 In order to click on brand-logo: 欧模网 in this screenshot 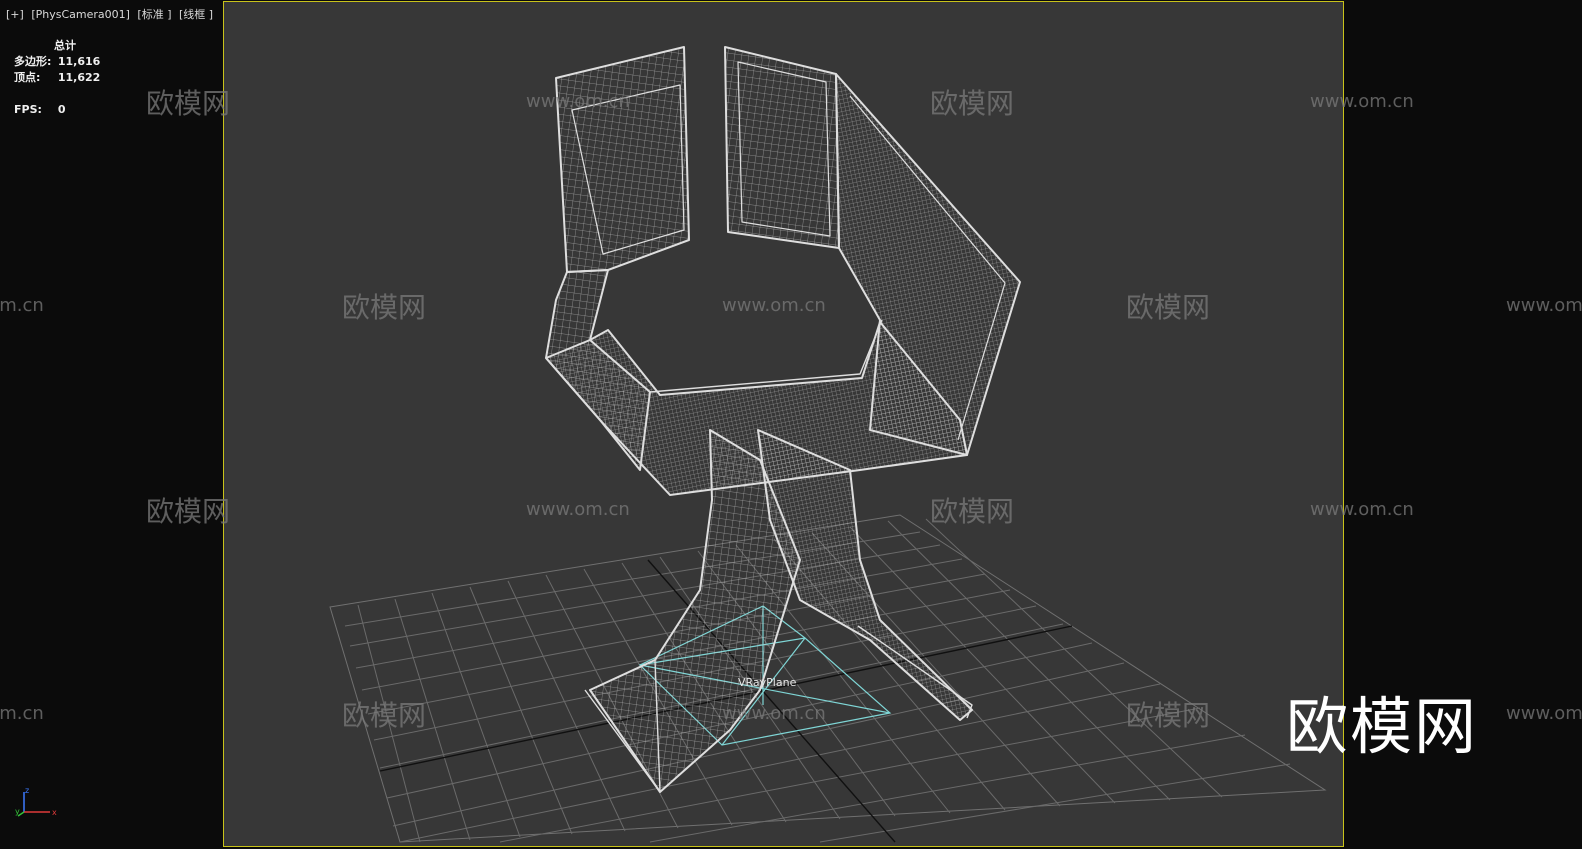, I will do `click(1382, 726)`.